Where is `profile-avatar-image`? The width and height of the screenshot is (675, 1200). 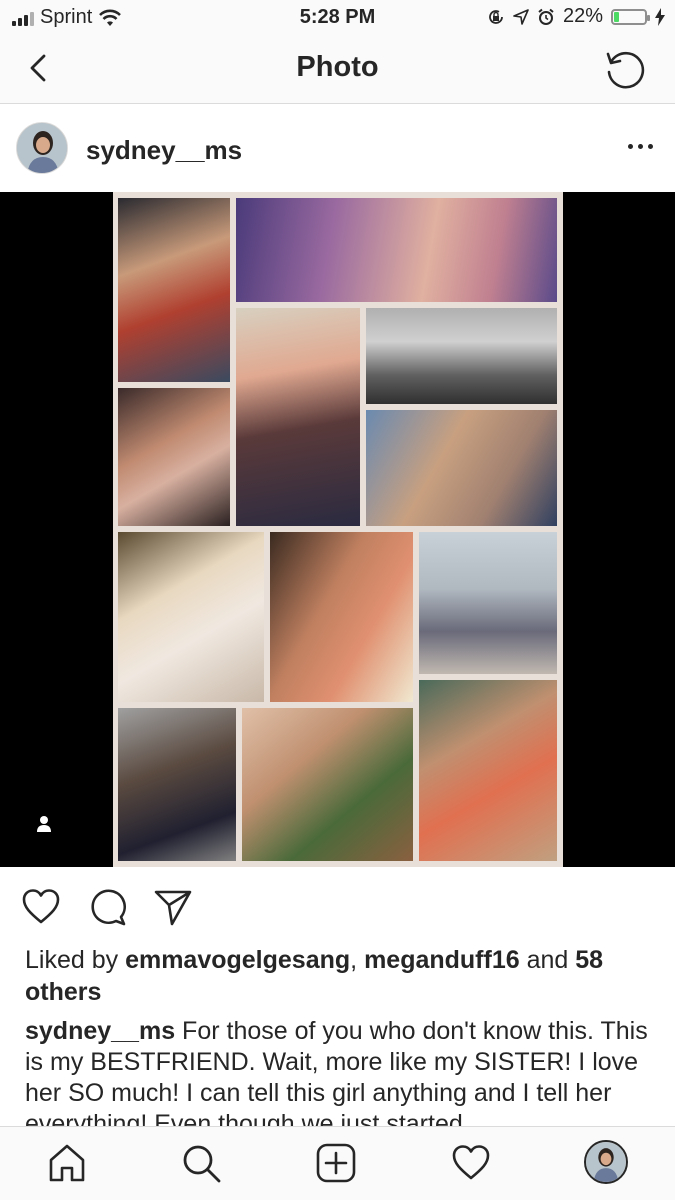
profile-avatar-image is located at coordinates (606, 1162).